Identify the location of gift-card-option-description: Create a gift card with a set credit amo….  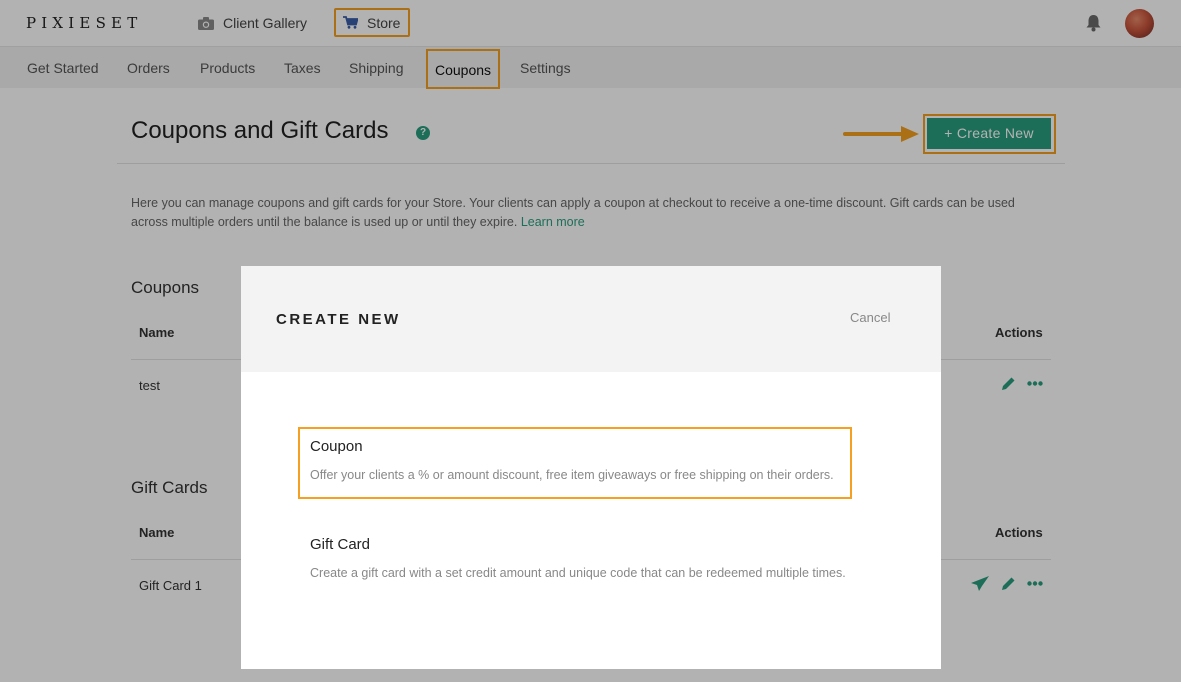
(578, 573).